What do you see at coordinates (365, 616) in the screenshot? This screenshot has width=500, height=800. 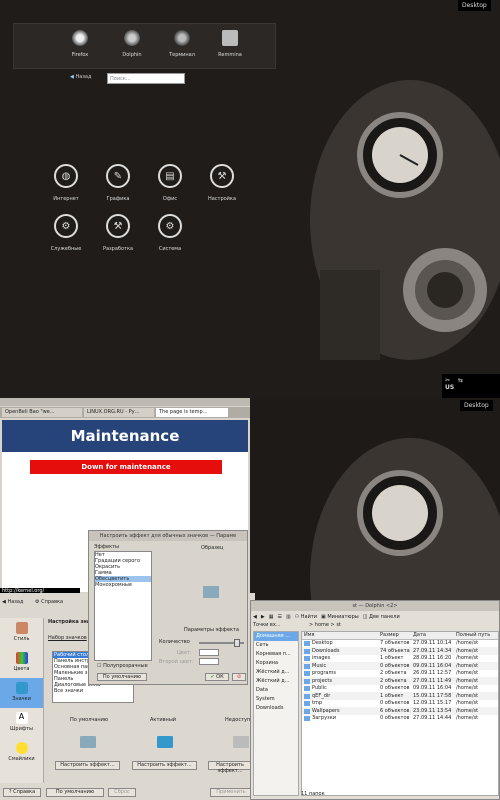 I see `split-icon: ◫` at bounding box center [365, 616].